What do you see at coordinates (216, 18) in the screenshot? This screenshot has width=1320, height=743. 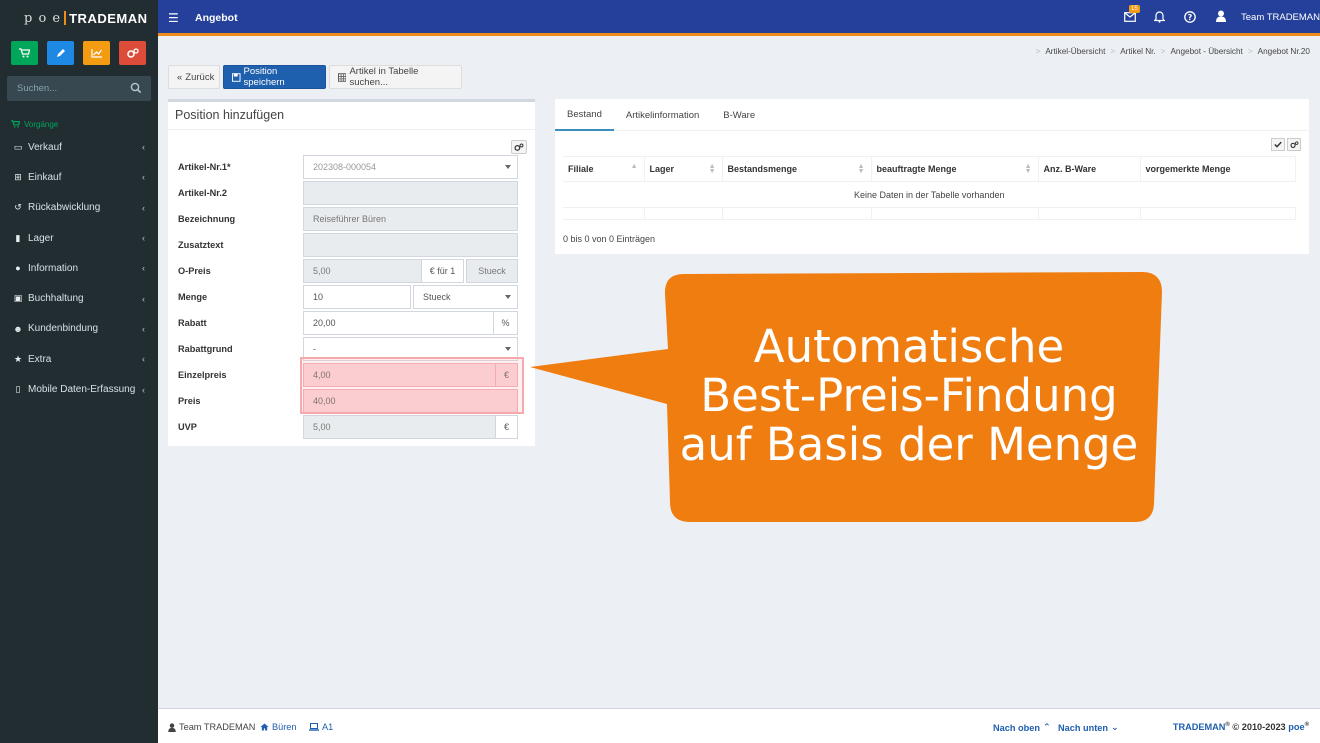 I see `page-title: Angebot` at bounding box center [216, 18].